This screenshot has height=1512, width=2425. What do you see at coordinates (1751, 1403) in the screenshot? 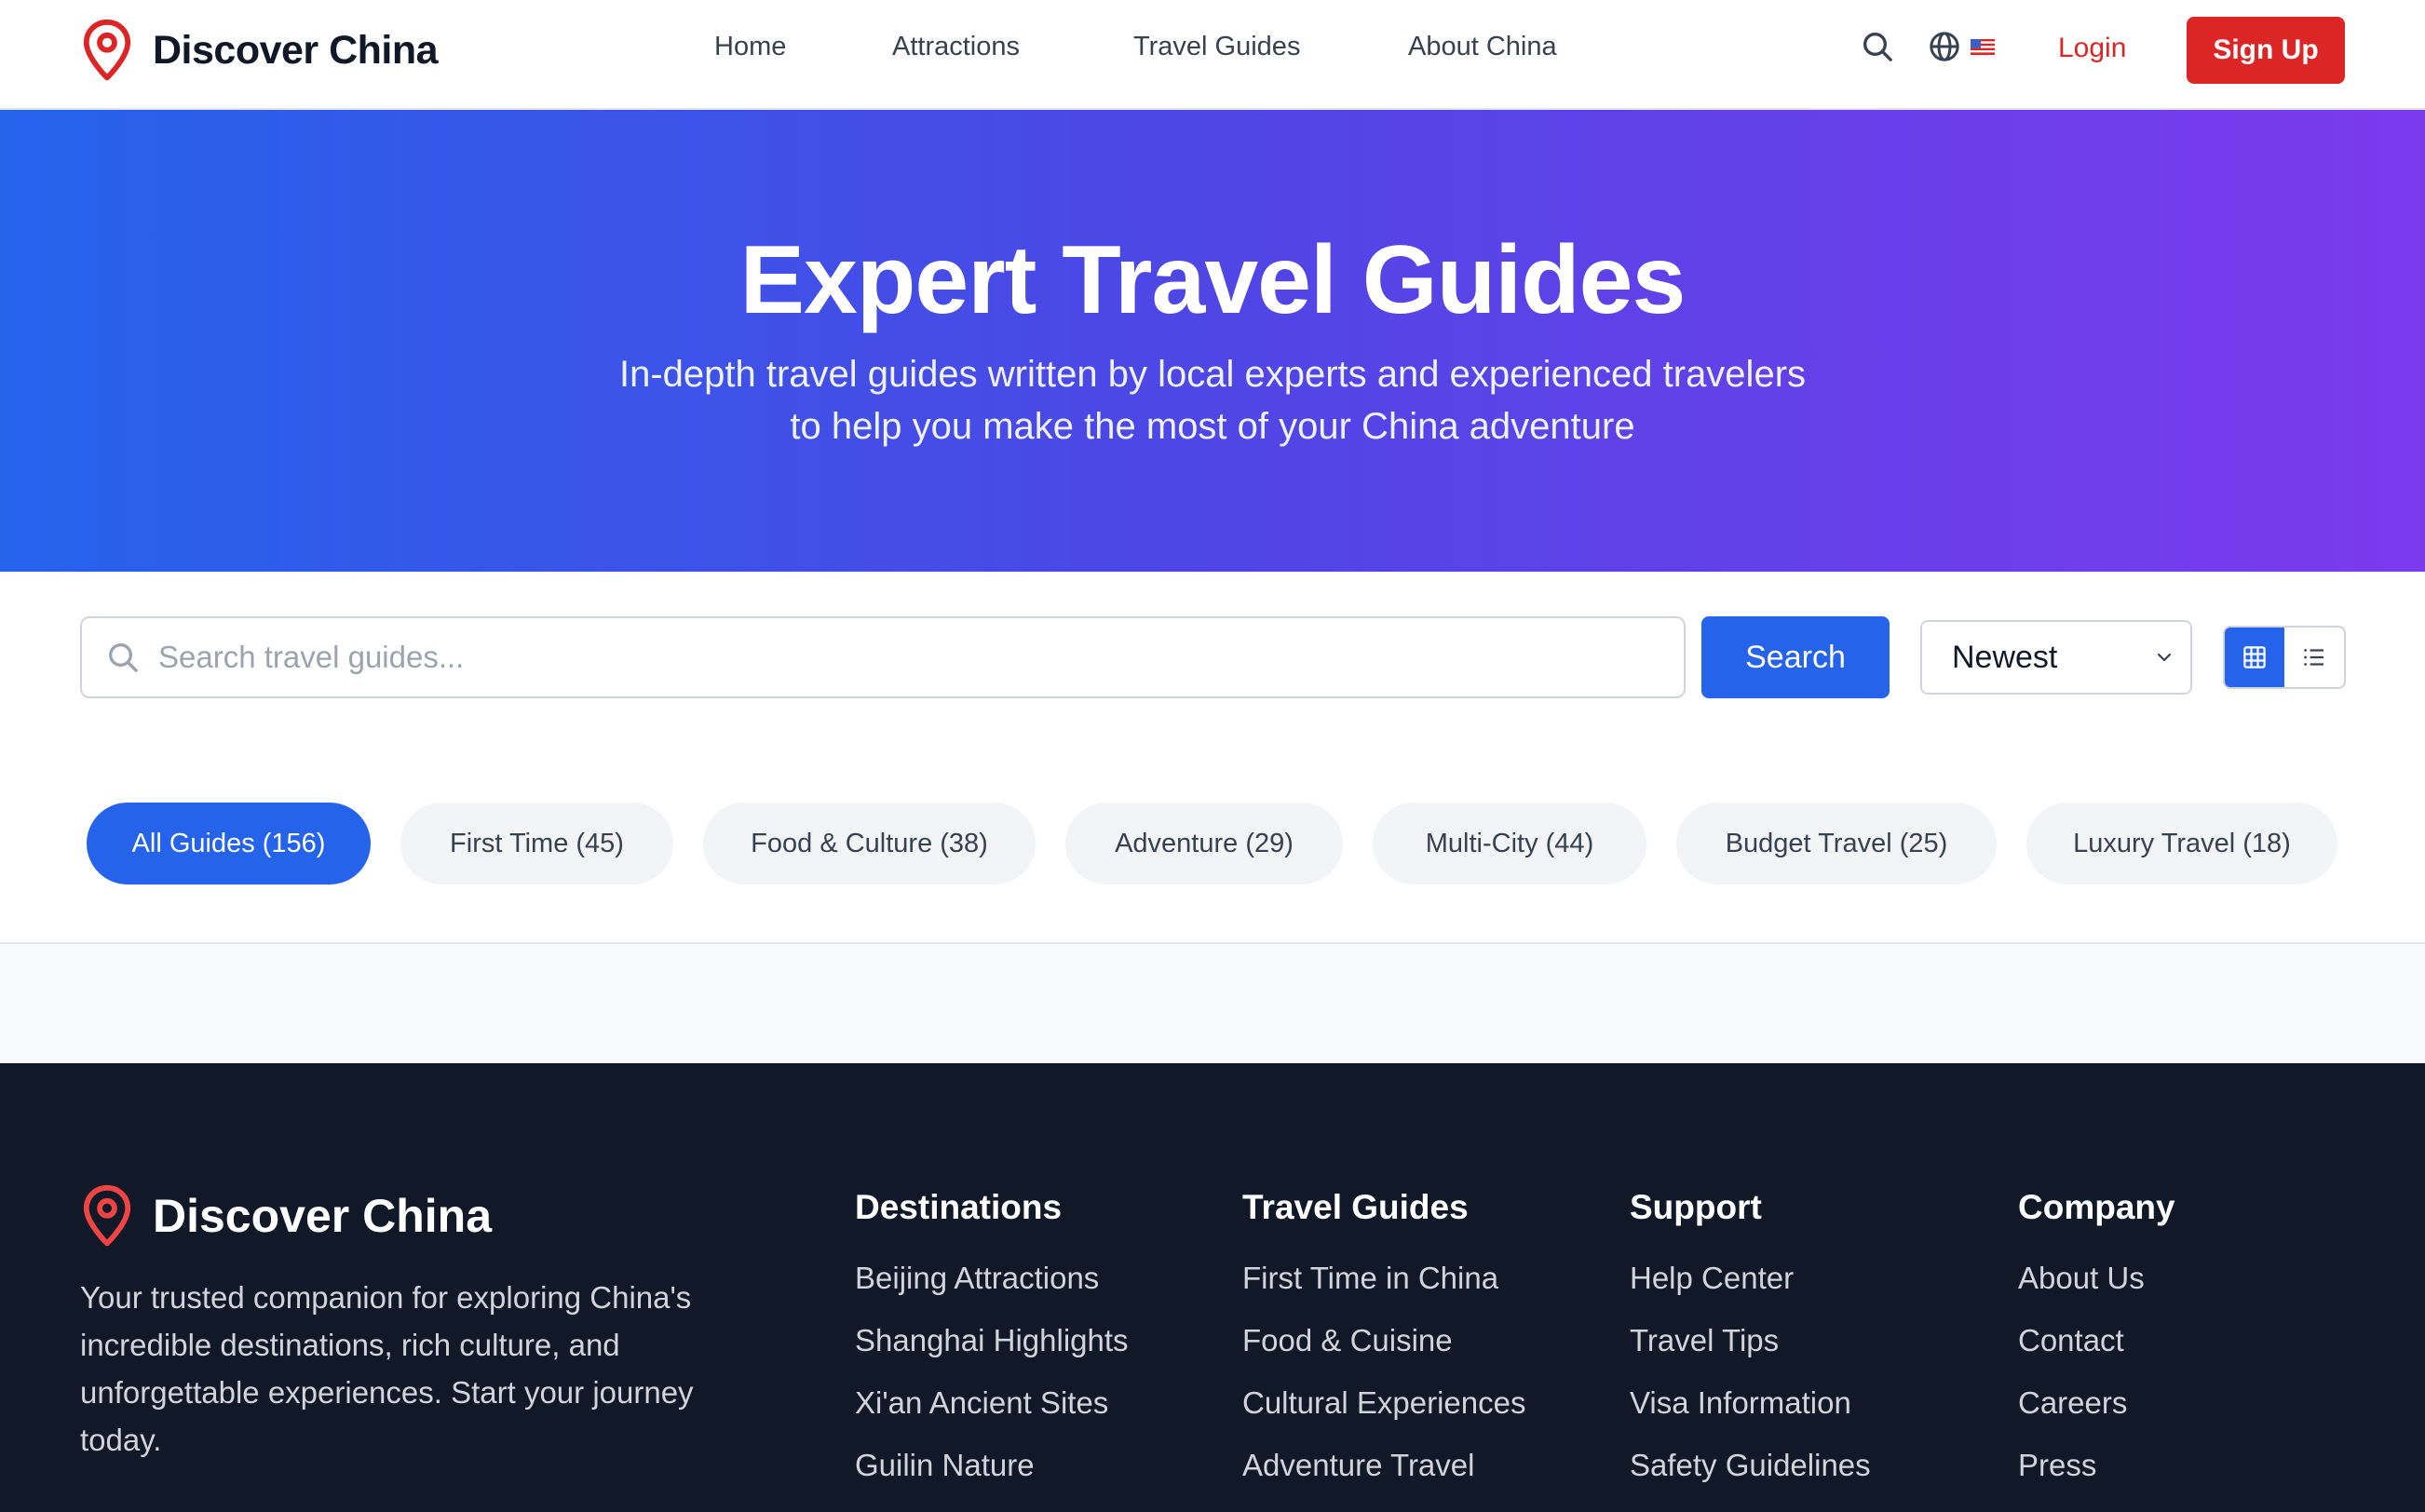
I see `footer-link: Visa Information` at bounding box center [1751, 1403].